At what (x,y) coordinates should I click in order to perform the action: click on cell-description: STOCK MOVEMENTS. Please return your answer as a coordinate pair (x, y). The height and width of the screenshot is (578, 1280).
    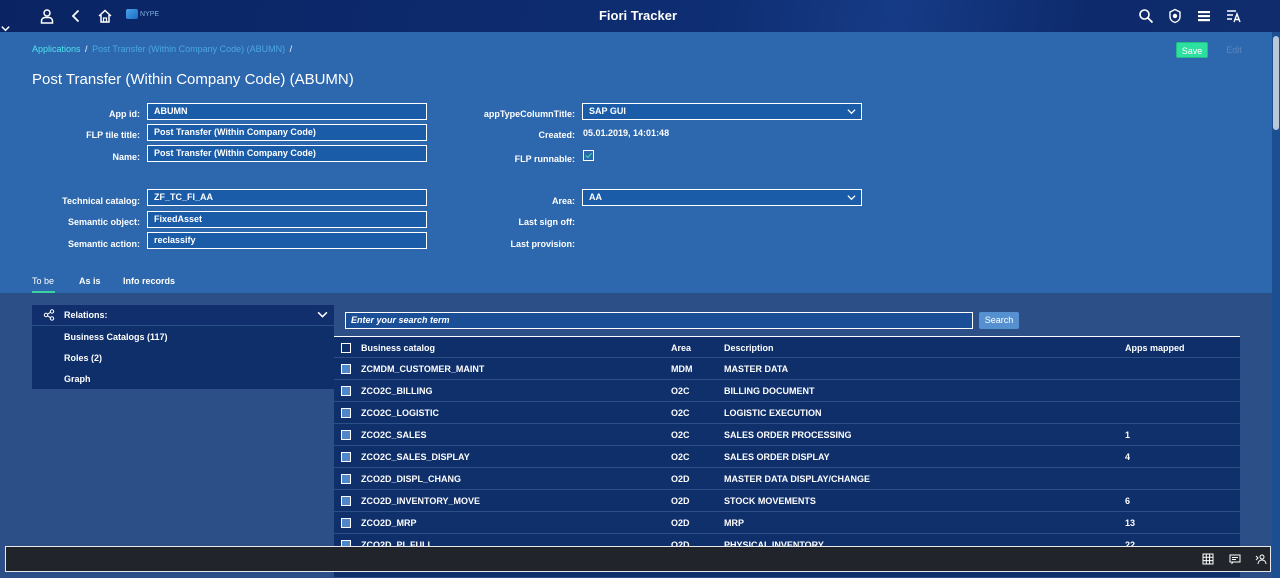
    Looking at the image, I should click on (770, 501).